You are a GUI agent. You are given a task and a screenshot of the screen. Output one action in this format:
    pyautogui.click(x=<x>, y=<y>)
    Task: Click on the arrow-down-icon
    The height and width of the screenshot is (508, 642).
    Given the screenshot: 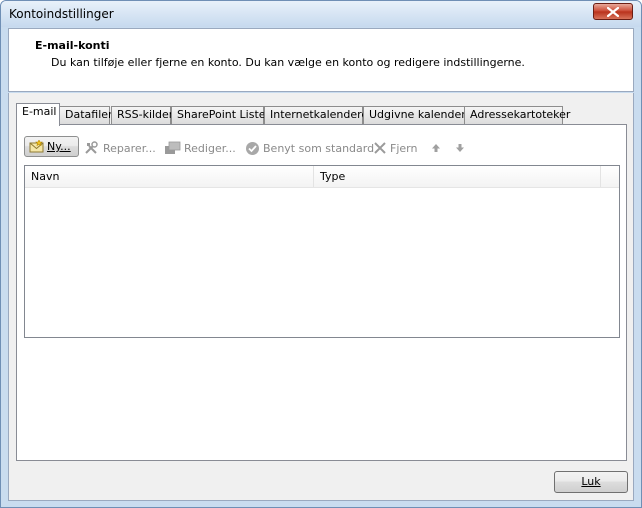 What is the action you would take?
    pyautogui.click(x=460, y=148)
    